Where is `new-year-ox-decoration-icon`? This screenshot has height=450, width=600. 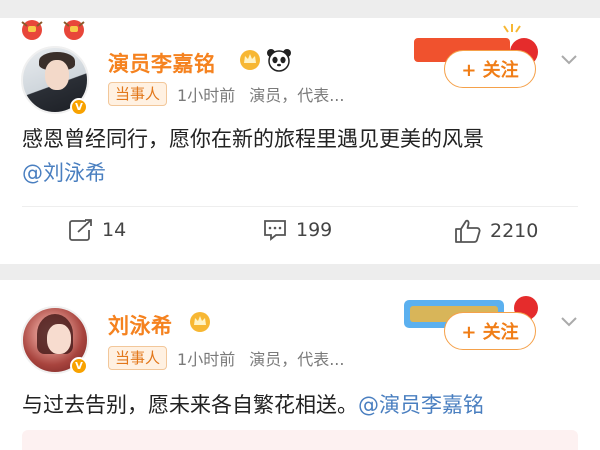 new-year-ox-decoration-icon is located at coordinates (53, 30).